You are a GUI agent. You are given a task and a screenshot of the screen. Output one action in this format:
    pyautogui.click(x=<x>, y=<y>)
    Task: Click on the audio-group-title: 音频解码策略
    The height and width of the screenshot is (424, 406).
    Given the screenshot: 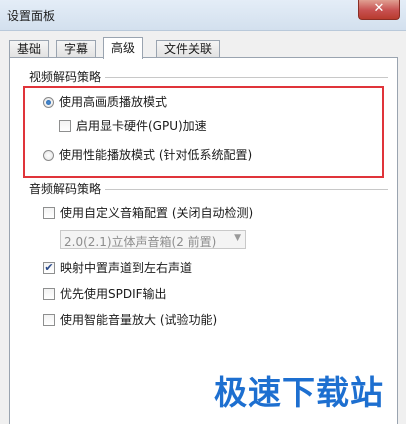 What is the action you would take?
    pyautogui.click(x=67, y=188)
    